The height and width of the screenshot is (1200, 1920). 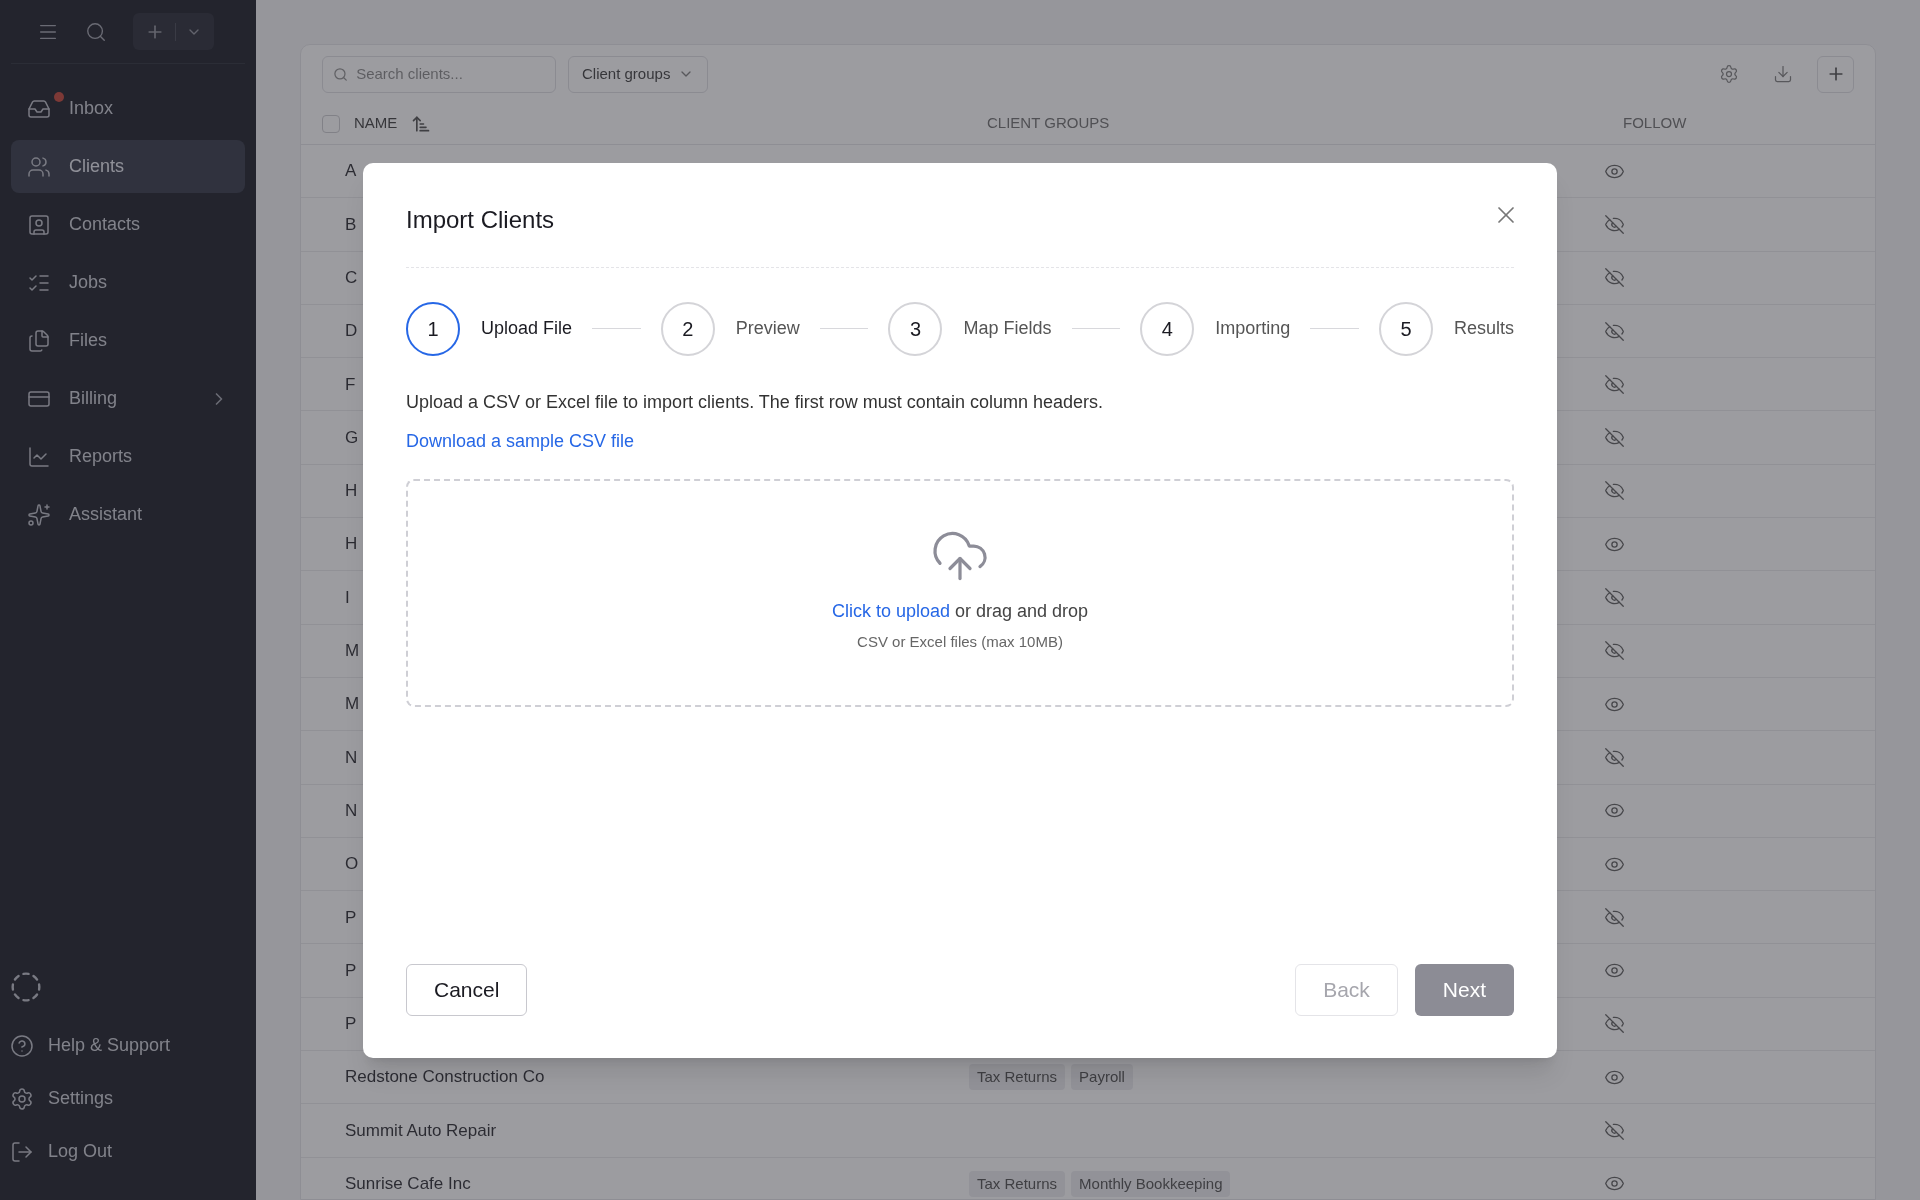 I want to click on column-header: FOLLOW, so click(x=1655, y=123).